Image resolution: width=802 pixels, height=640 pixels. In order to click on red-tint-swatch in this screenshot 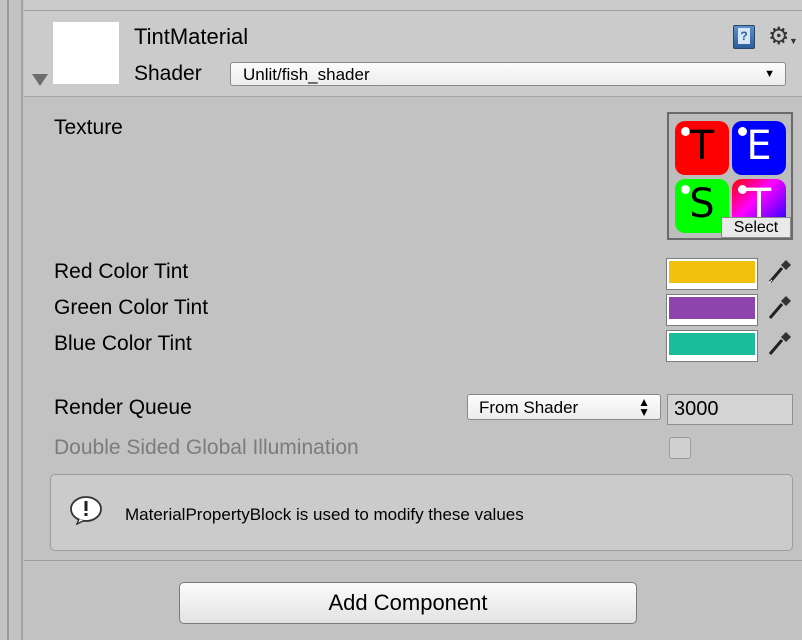, I will do `click(712, 274)`.